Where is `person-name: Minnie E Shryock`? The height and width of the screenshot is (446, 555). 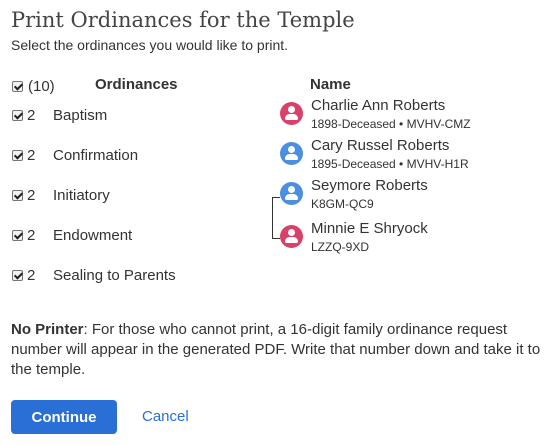
person-name: Minnie E Shryock is located at coordinates (369, 228).